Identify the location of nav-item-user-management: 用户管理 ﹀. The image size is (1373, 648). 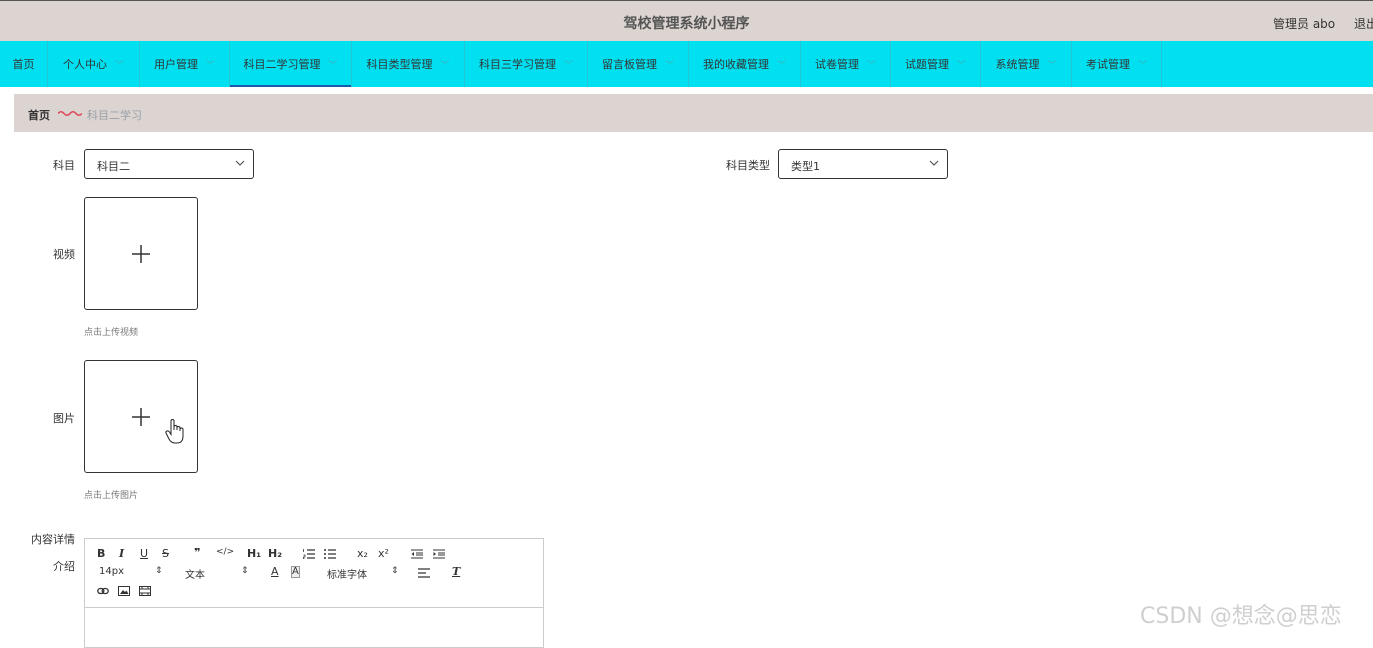
(185, 64).